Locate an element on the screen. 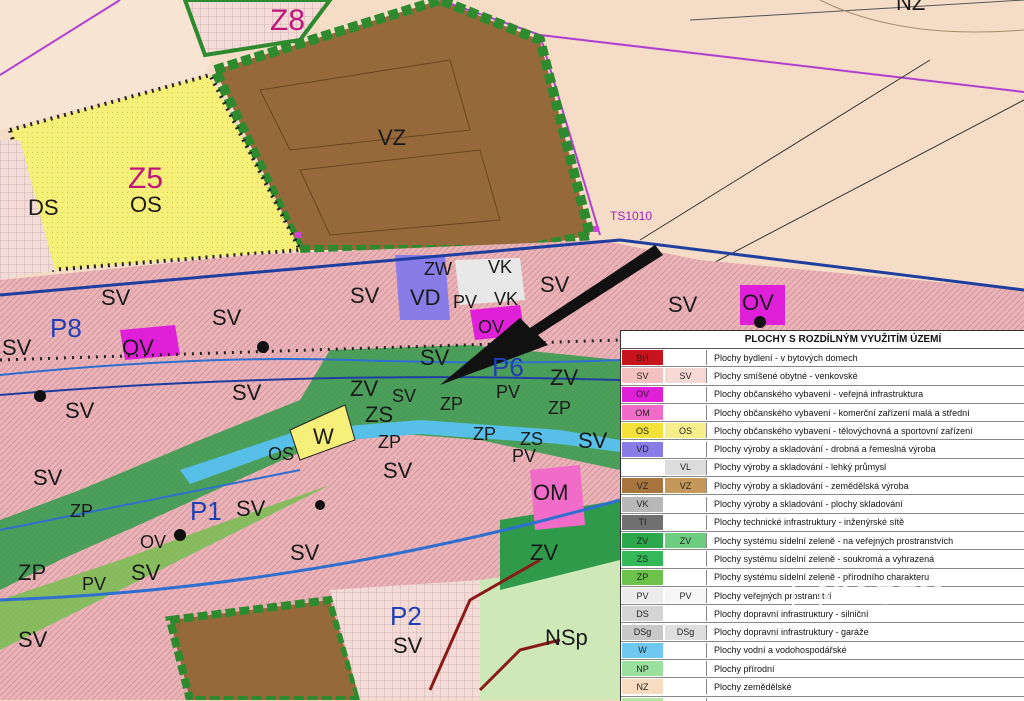 Image resolution: width=1024 pixels, height=701 pixels. legend-row: NLPlochy lesní is located at coordinates (822, 699).